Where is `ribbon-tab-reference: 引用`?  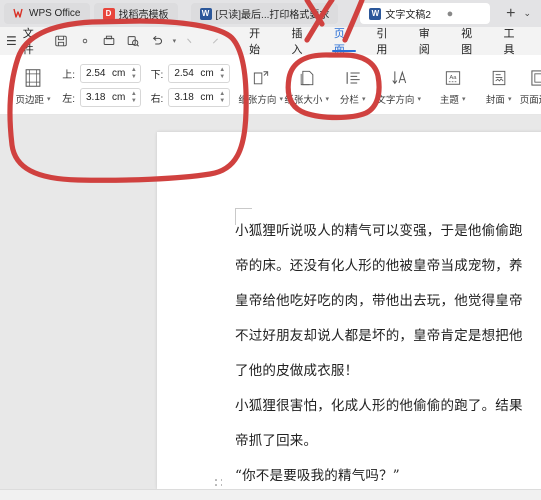
ribbon-tab-reference: 引用 is located at coordinates (386, 42).